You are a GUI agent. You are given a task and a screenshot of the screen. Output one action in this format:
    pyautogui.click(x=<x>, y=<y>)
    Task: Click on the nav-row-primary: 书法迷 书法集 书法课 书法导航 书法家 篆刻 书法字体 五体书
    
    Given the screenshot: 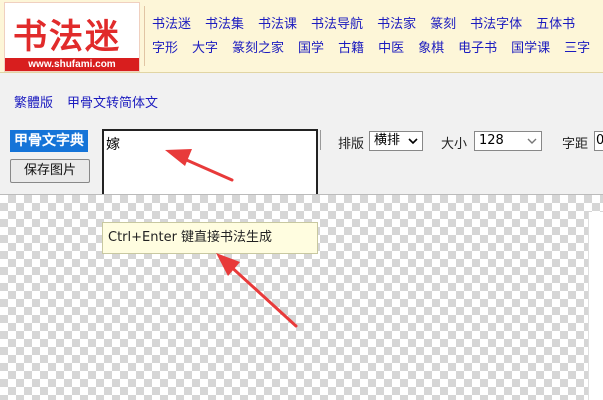 What is the action you would take?
    pyautogui.click(x=363, y=22)
    